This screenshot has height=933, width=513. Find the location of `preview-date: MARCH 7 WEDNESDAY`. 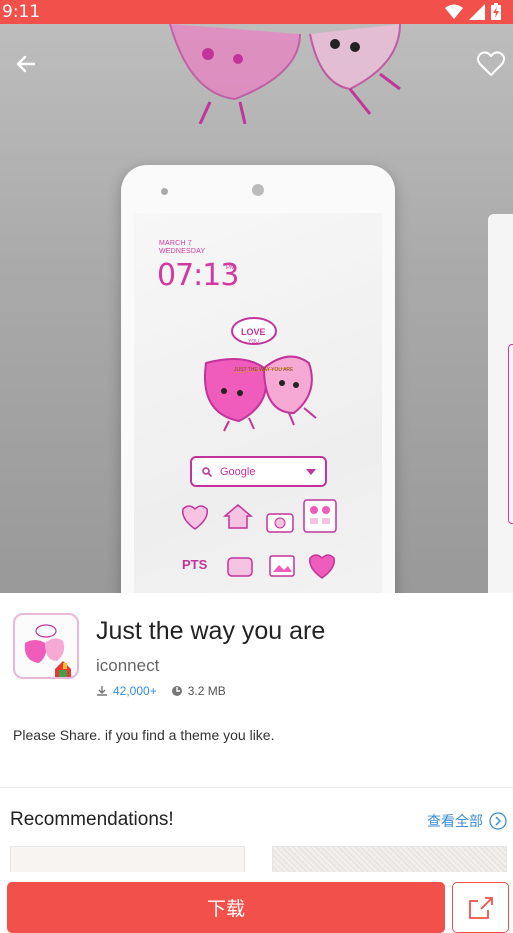

preview-date: MARCH 7 WEDNESDAY is located at coordinates (182, 248).